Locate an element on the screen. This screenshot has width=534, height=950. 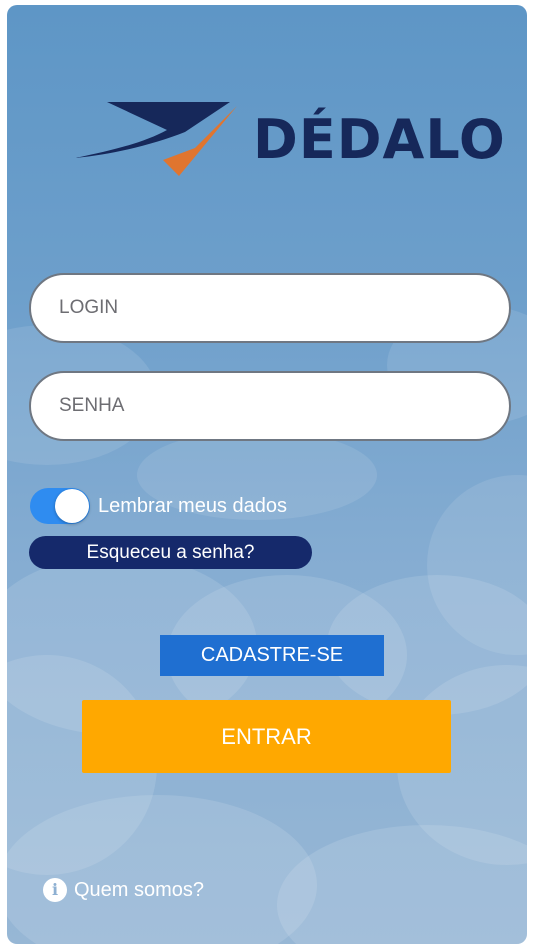
enter-button: ENTRAR is located at coordinates (266, 736).